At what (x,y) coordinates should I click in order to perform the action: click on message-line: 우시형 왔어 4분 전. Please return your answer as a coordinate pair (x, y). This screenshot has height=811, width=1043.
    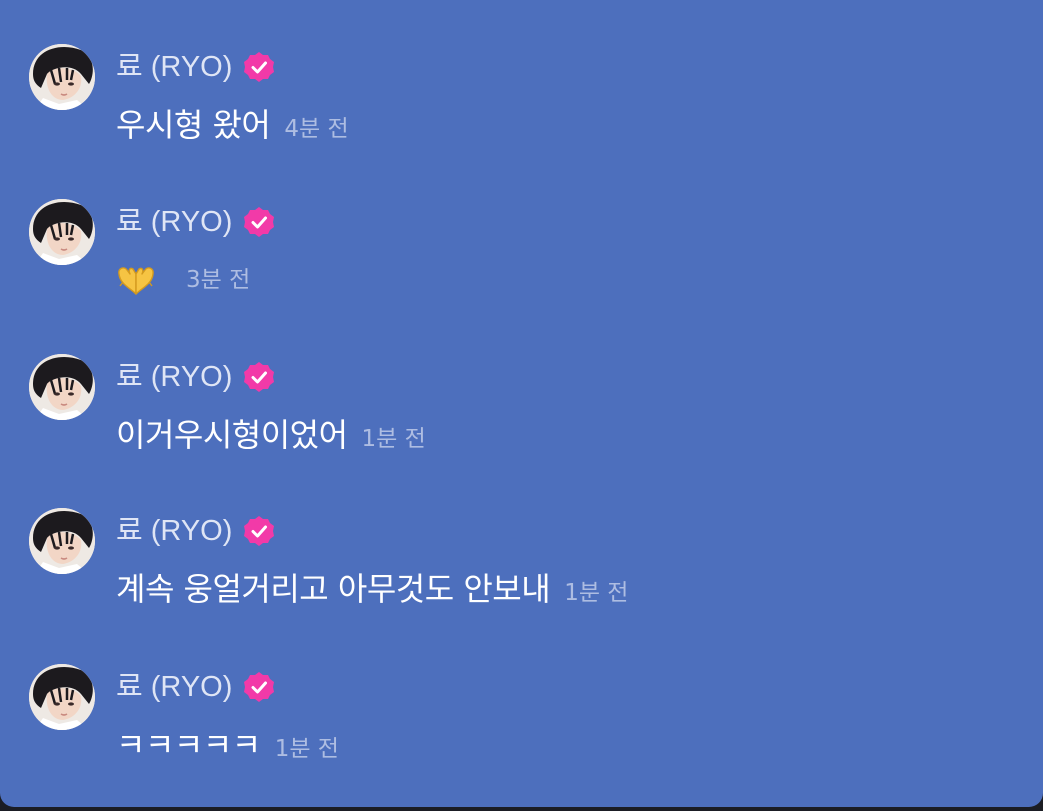
    Looking at the image, I should click on (232, 125).